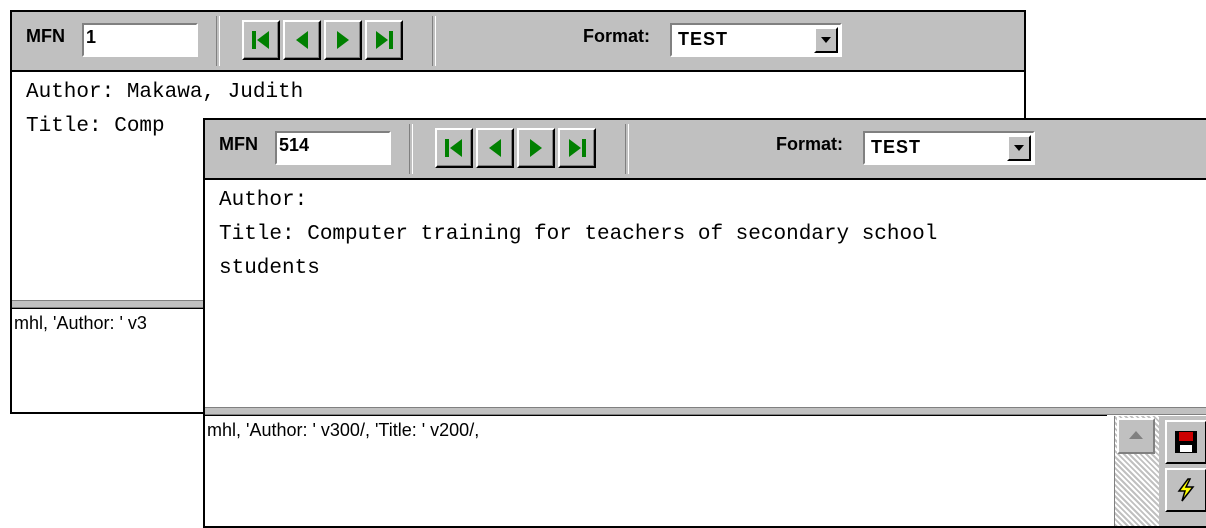  What do you see at coordinates (333, 148) in the screenshot?
I see `mfn-input: 514` at bounding box center [333, 148].